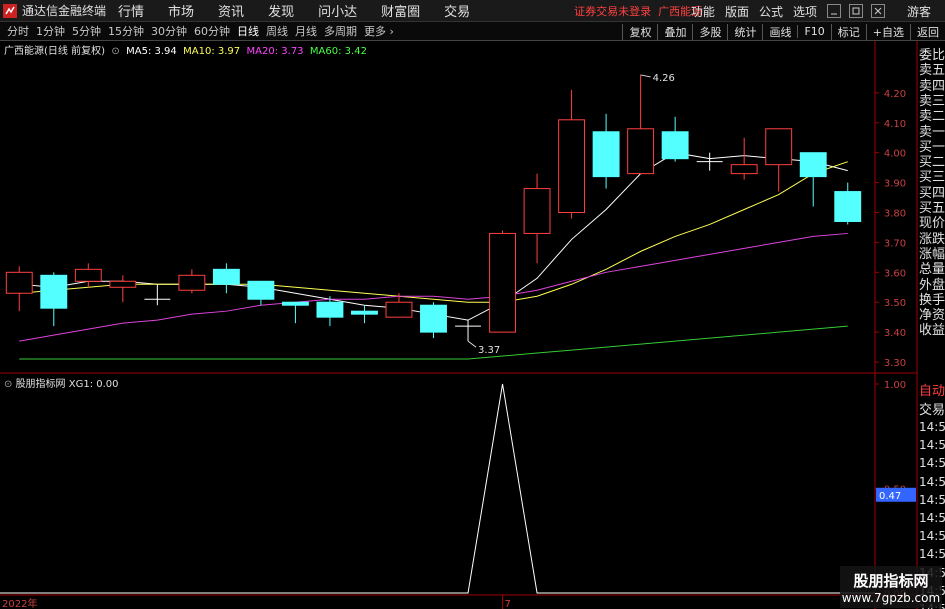  What do you see at coordinates (306, 31) in the screenshot?
I see `period-monthly: 月线` at bounding box center [306, 31].